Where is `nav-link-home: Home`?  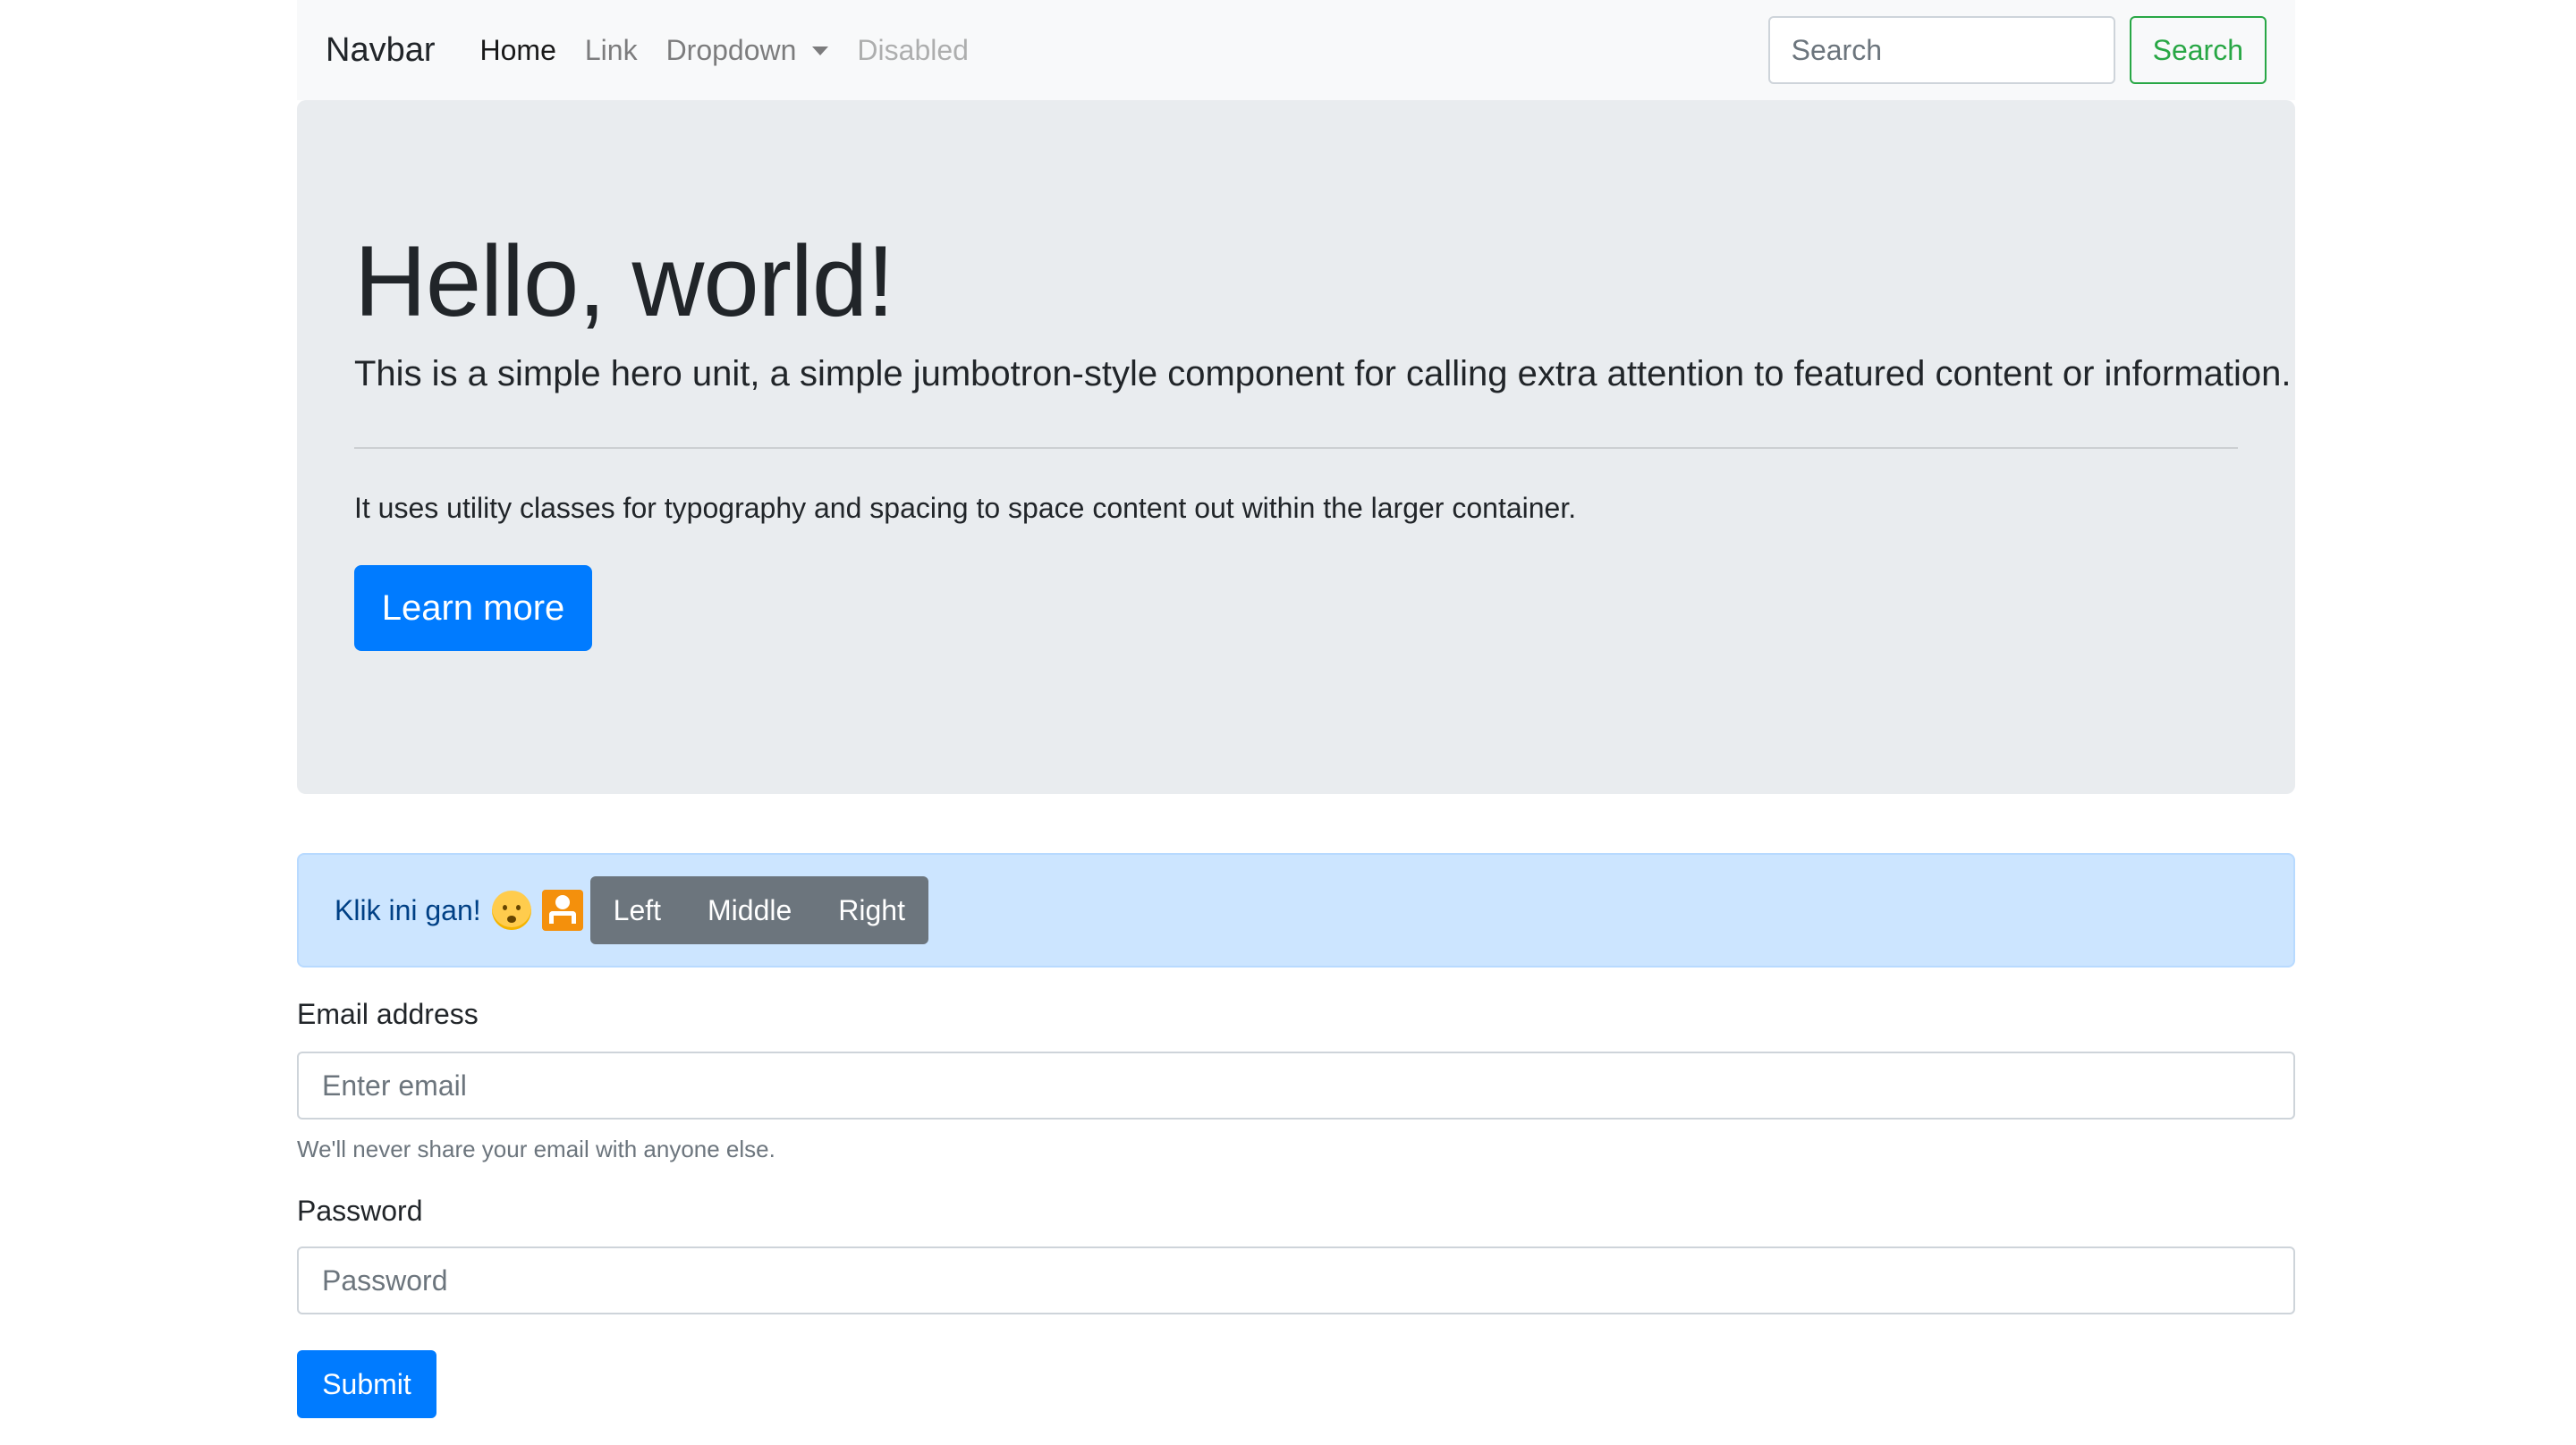 nav-link-home: Home is located at coordinates (518, 50).